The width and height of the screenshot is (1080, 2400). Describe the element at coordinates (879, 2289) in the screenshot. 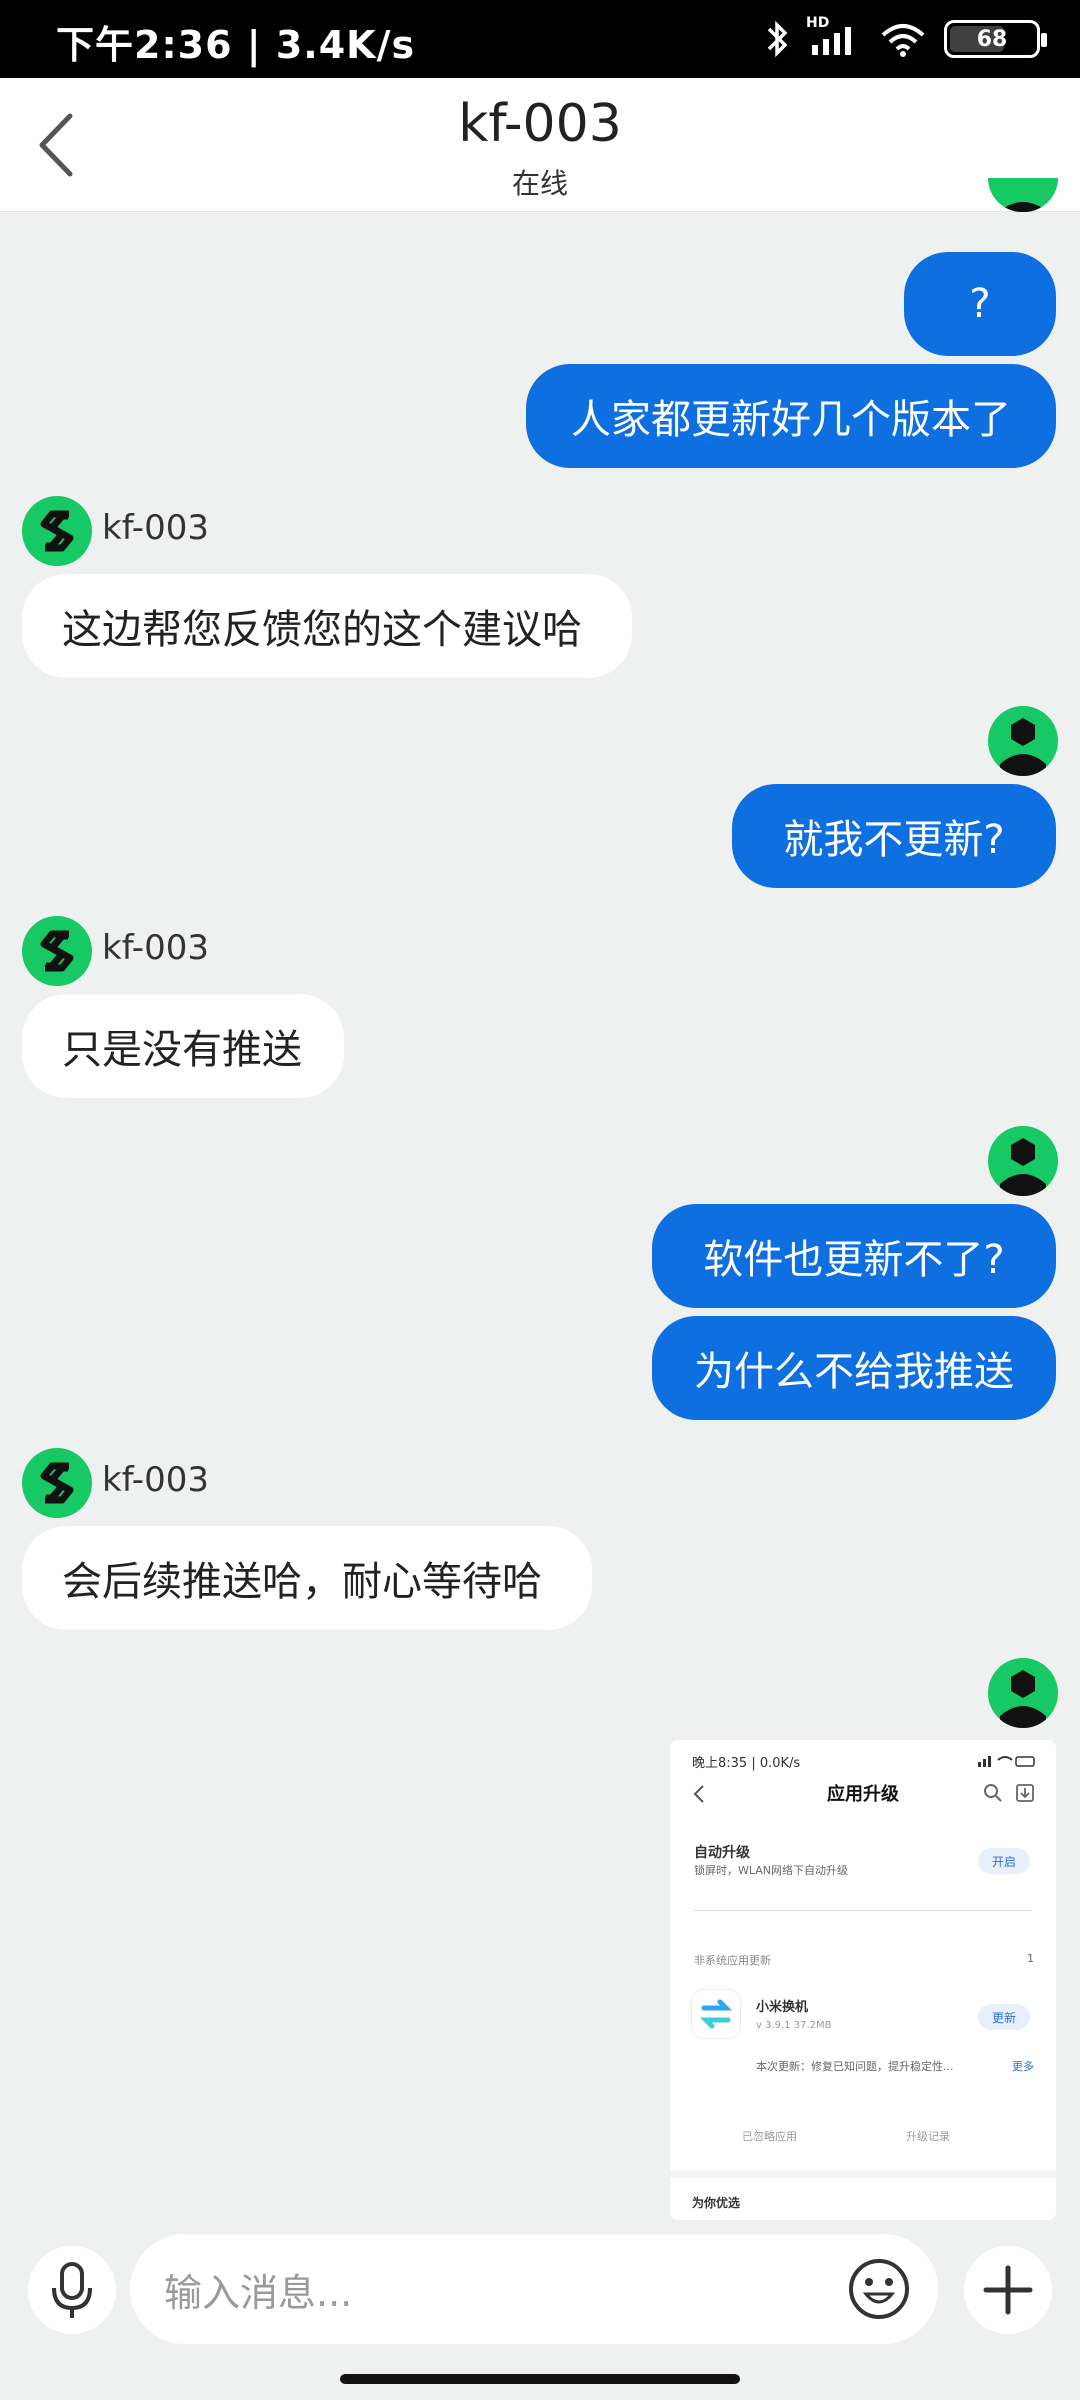

I see `emoji-icon` at that location.